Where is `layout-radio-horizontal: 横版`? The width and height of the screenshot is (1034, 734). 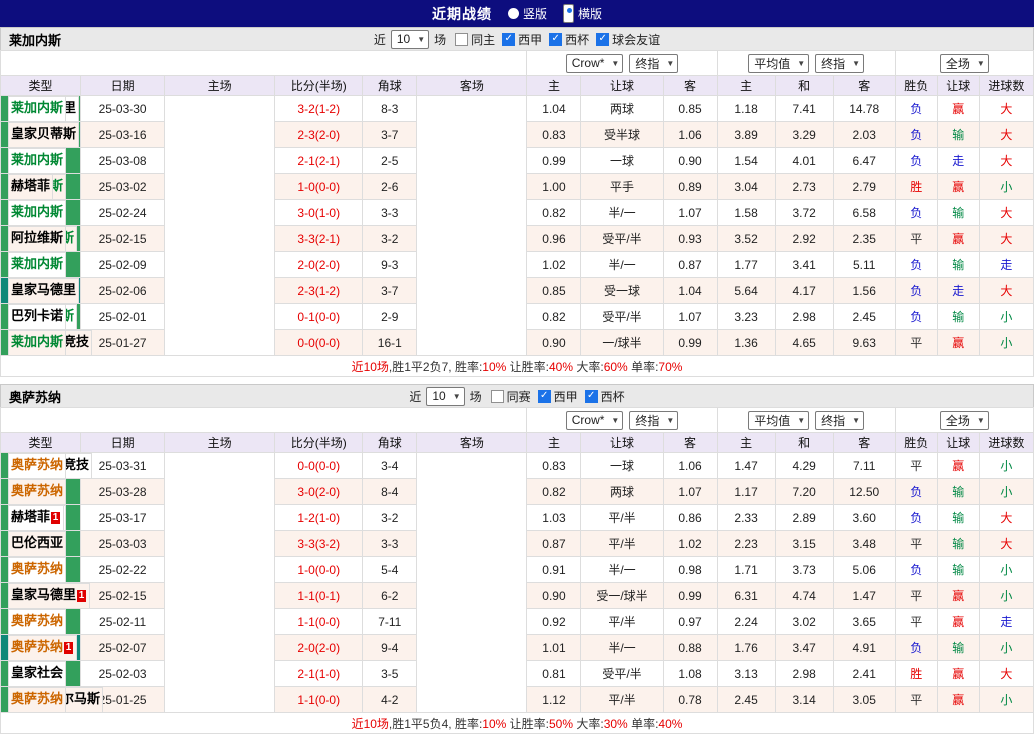 layout-radio-horizontal: 横版 is located at coordinates (582, 13).